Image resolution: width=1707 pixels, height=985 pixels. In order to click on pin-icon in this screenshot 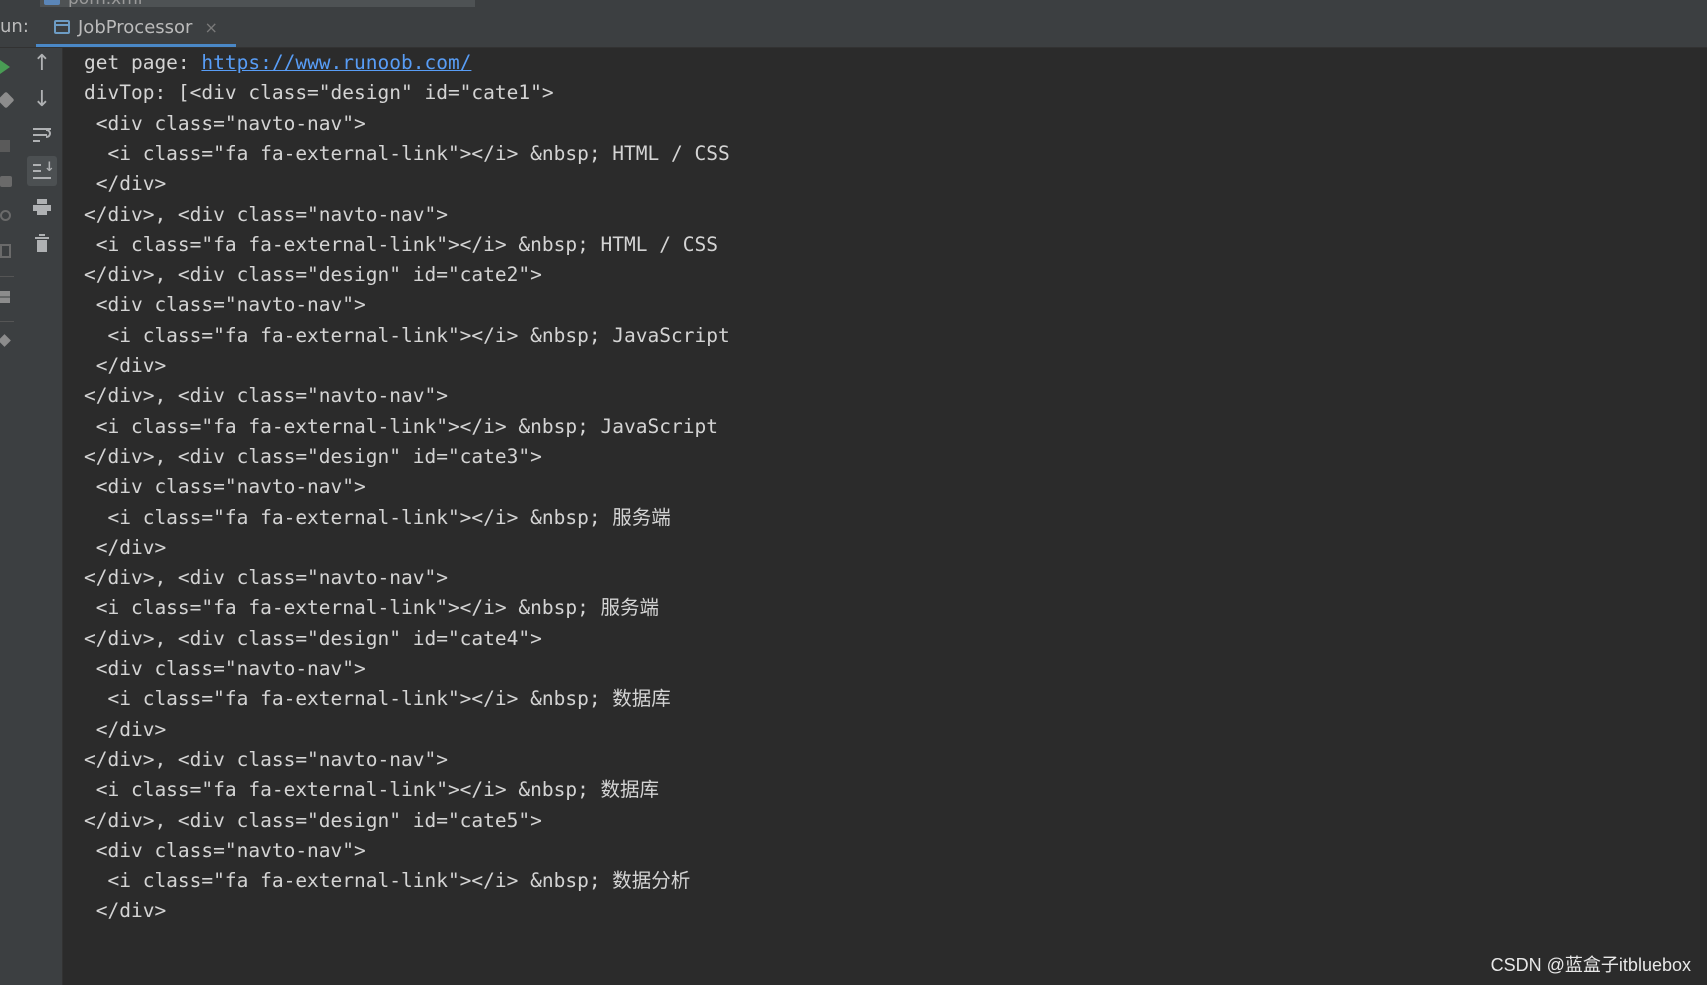, I will do `click(5, 340)`.